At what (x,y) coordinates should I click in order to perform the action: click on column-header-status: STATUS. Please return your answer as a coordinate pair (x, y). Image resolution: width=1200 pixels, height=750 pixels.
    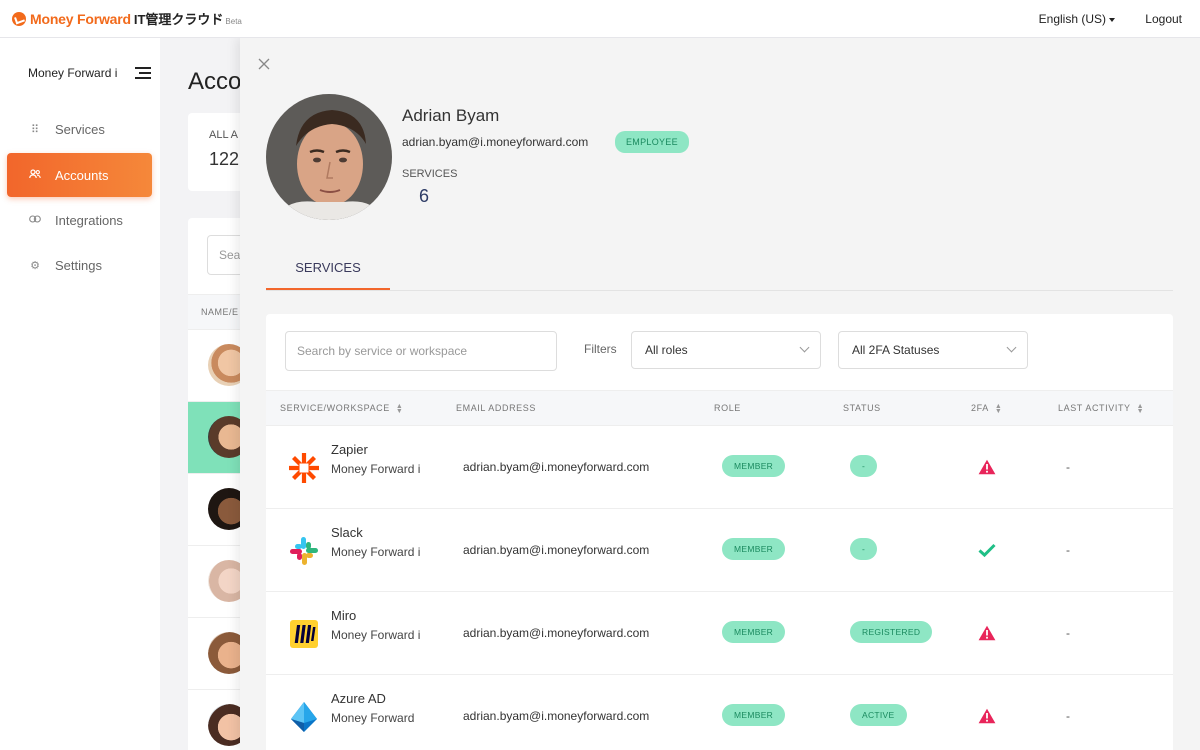
    Looking at the image, I should click on (862, 408).